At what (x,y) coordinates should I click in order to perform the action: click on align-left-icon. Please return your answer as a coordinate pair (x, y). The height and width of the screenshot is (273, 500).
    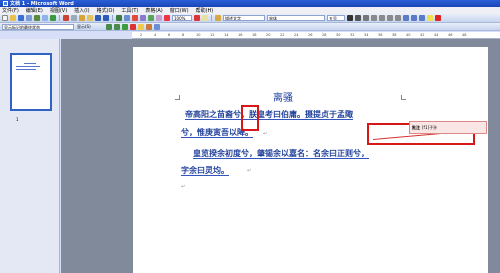
    Looking at the image, I should click on (374, 18).